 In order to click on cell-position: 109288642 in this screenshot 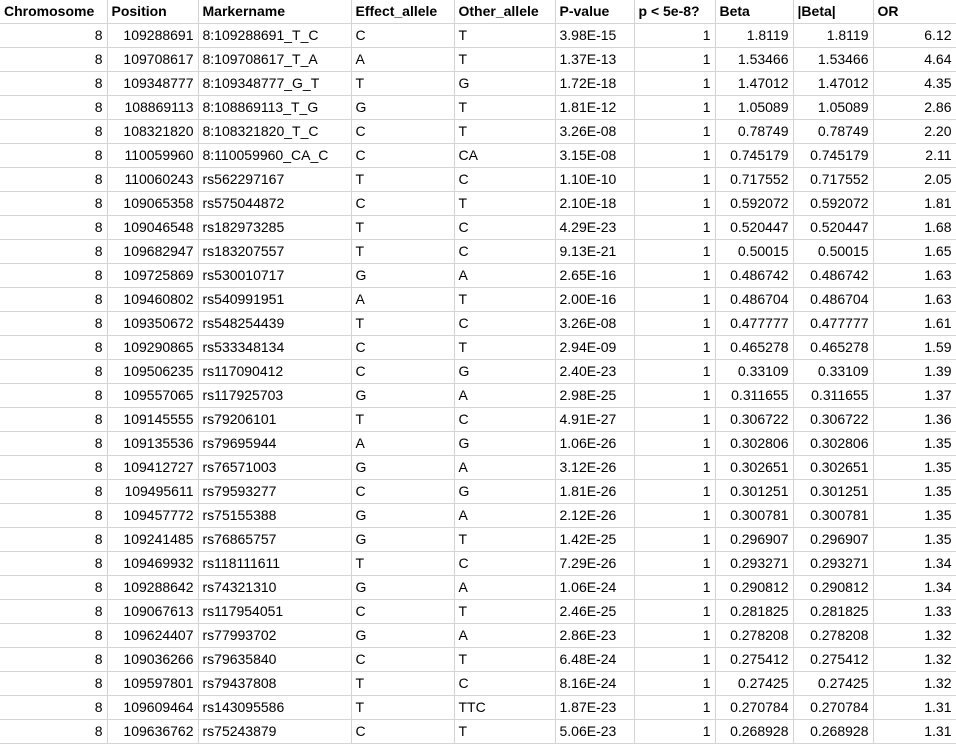, I will do `click(153, 587)`.